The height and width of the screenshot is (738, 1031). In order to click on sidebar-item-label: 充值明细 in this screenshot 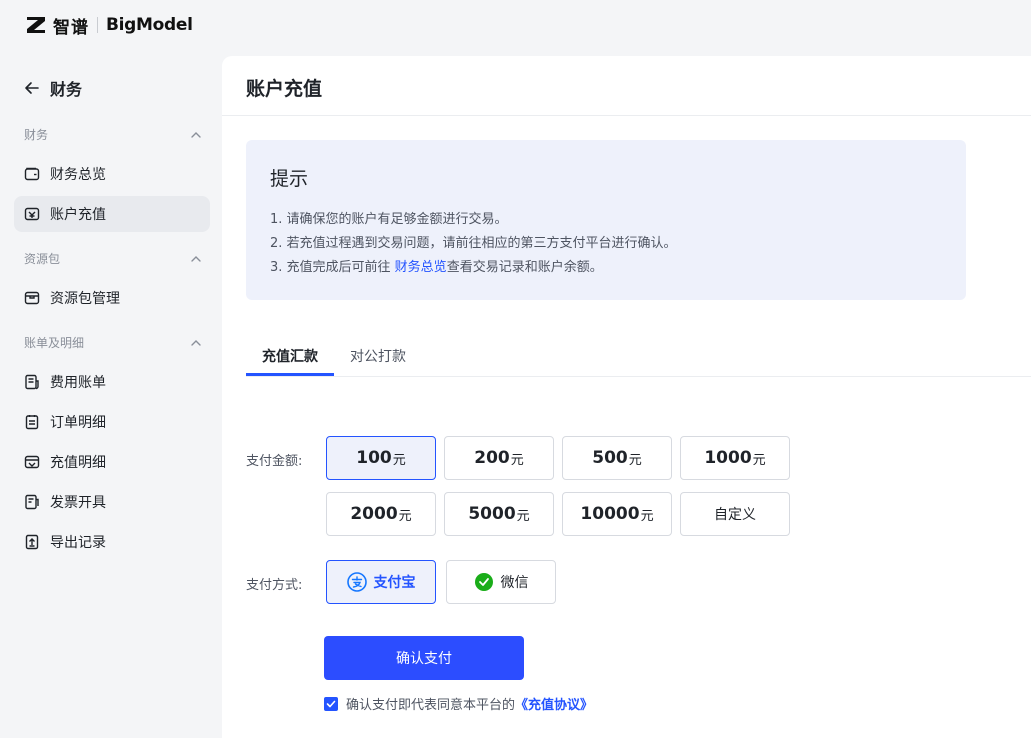, I will do `click(78, 463)`.